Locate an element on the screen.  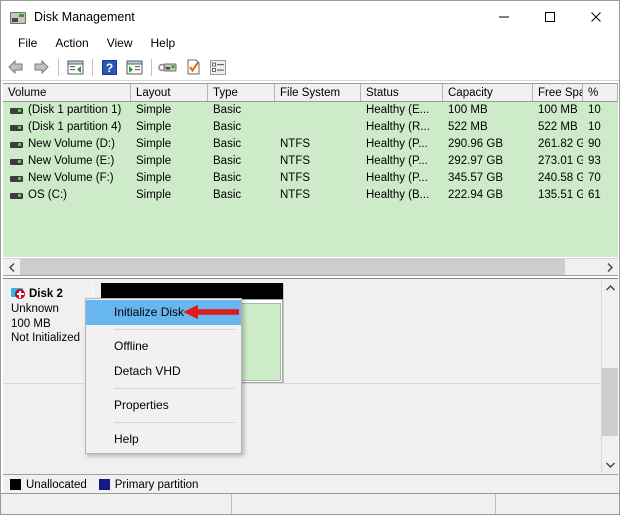
column-header-capacity: Capacity is located at coordinates (488, 92).